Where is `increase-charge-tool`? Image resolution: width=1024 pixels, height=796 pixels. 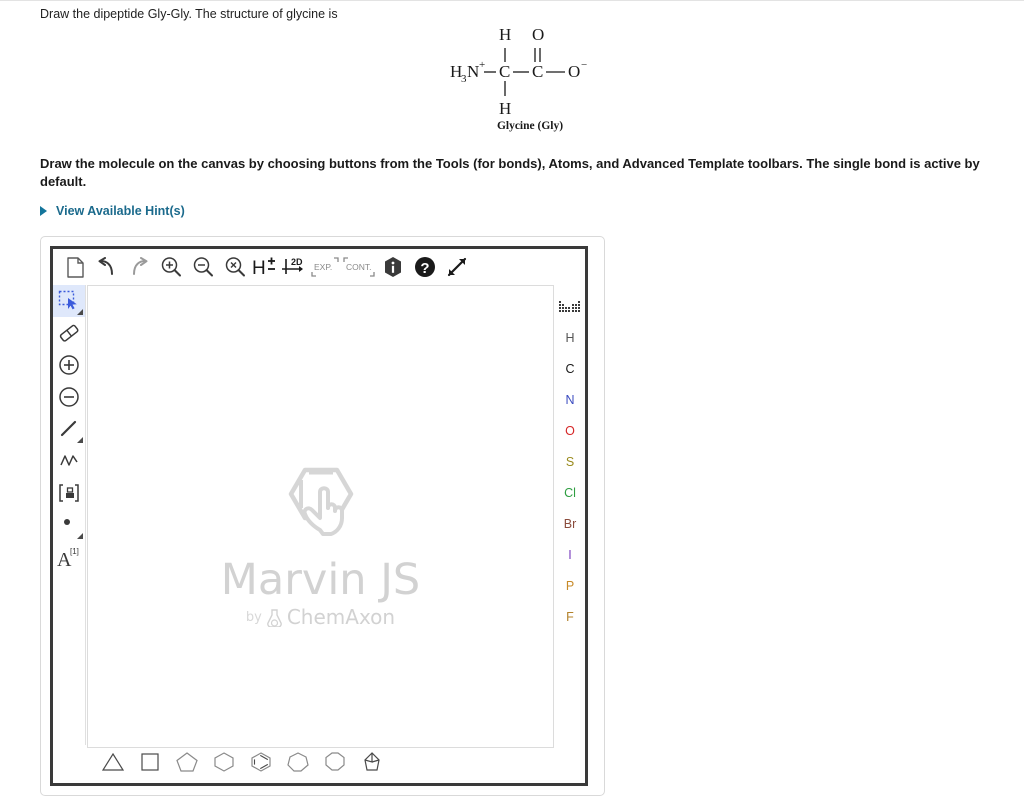
increase-charge-tool is located at coordinates (69, 365).